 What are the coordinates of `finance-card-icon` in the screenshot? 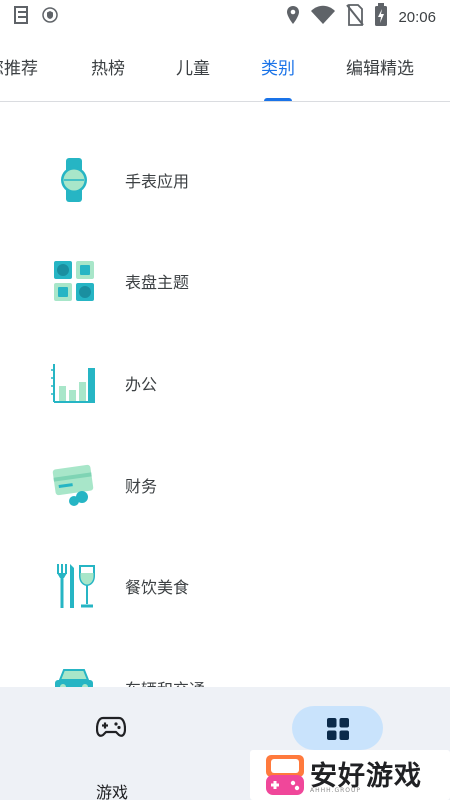 It's located at (74, 485).